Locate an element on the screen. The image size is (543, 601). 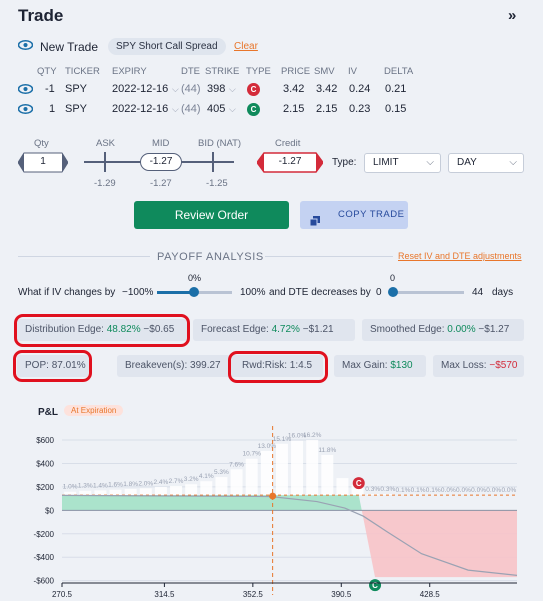
collapse-icon: » is located at coordinates (512, 15).